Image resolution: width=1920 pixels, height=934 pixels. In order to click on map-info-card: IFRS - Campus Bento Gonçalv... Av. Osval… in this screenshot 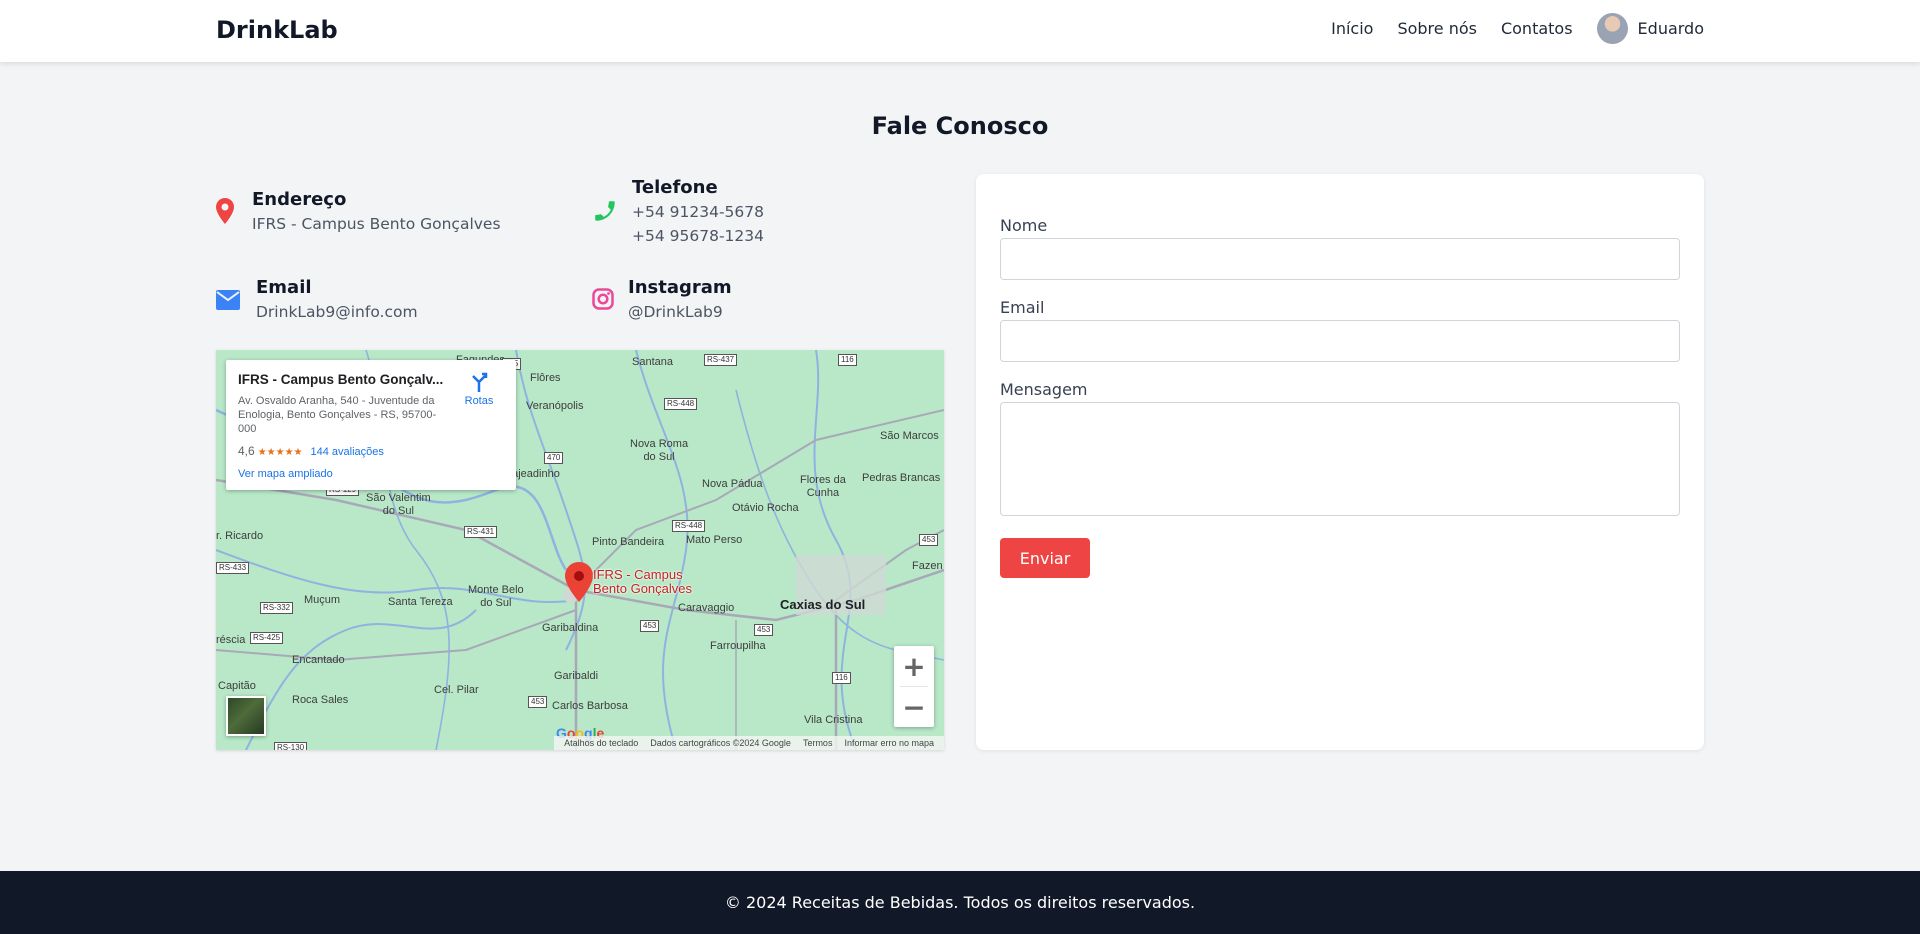, I will do `click(371, 425)`.